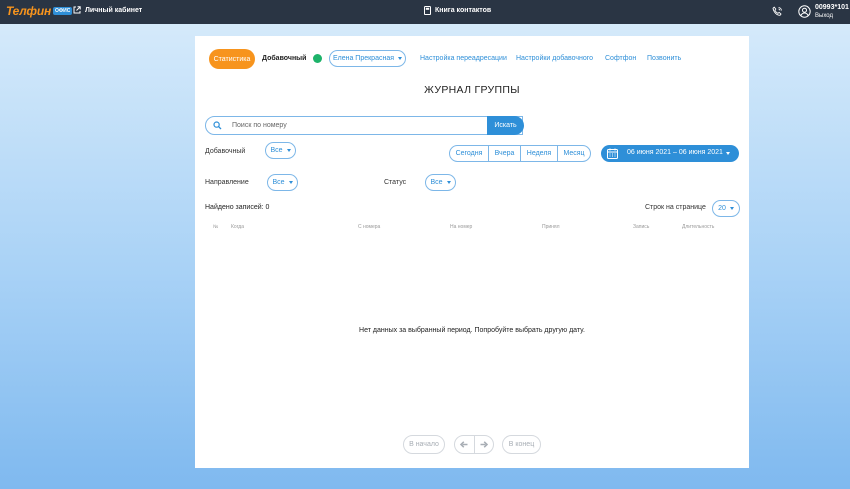 The image size is (850, 489). Describe the element at coordinates (777, 11) in the screenshot. I see `phone-icon` at that location.